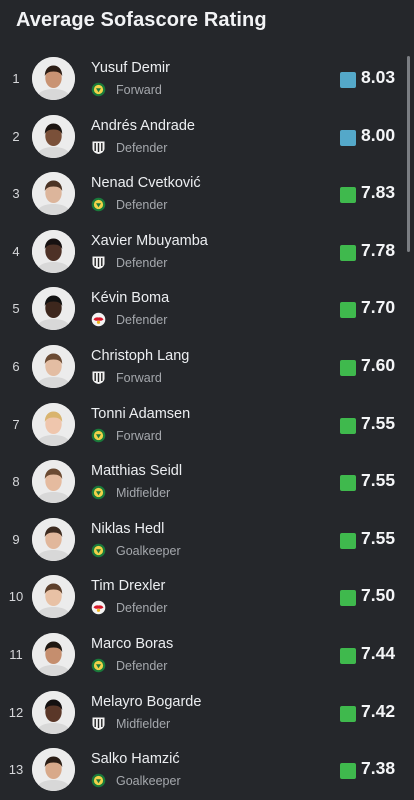 The width and height of the screenshot is (414, 800). I want to click on player-row: 10 Tim Drexler Defender 7.50, so click(207, 597).